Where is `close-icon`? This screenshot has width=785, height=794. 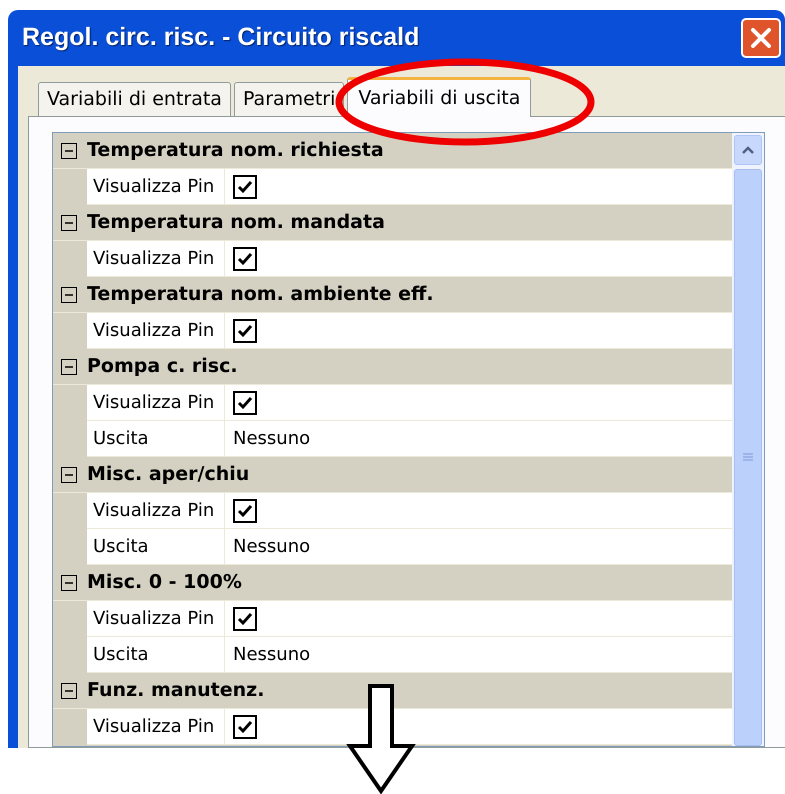
close-icon is located at coordinates (761, 38).